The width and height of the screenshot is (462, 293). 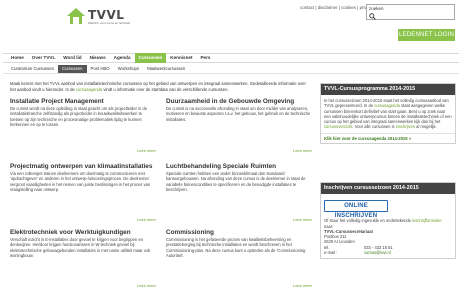 What do you see at coordinates (307, 7) in the screenshot?
I see `top-link-contact: contact` at bounding box center [307, 7].